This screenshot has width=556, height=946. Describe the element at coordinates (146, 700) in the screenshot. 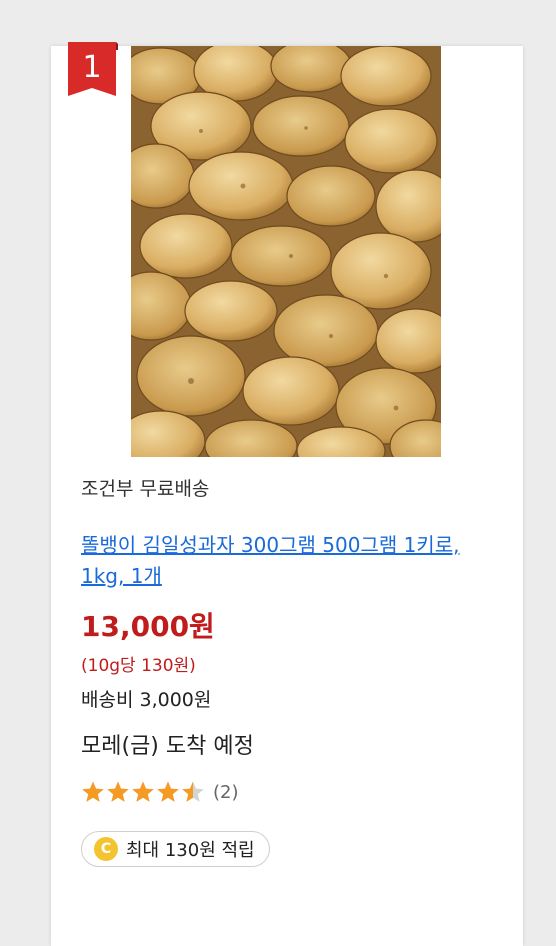

I see `shipping-fee: 배송비 3,000원` at that location.